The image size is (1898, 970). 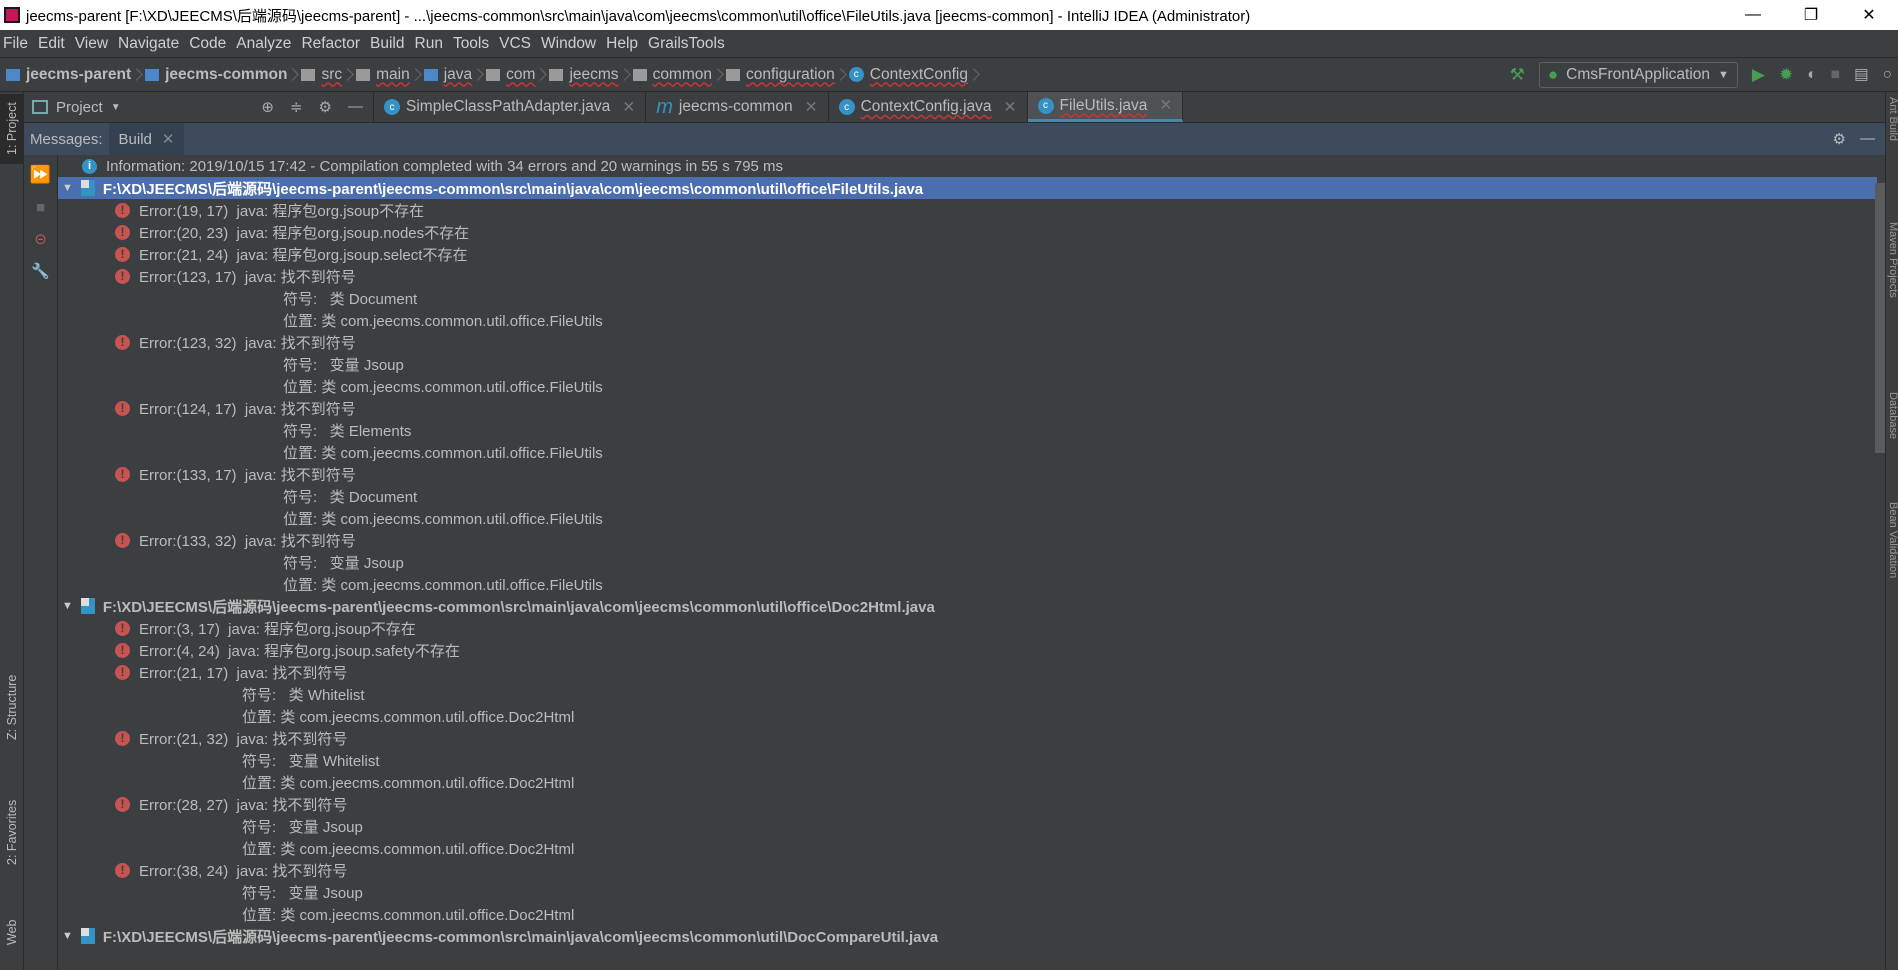 I want to click on breadcrumb-java: java, so click(x=449, y=75).